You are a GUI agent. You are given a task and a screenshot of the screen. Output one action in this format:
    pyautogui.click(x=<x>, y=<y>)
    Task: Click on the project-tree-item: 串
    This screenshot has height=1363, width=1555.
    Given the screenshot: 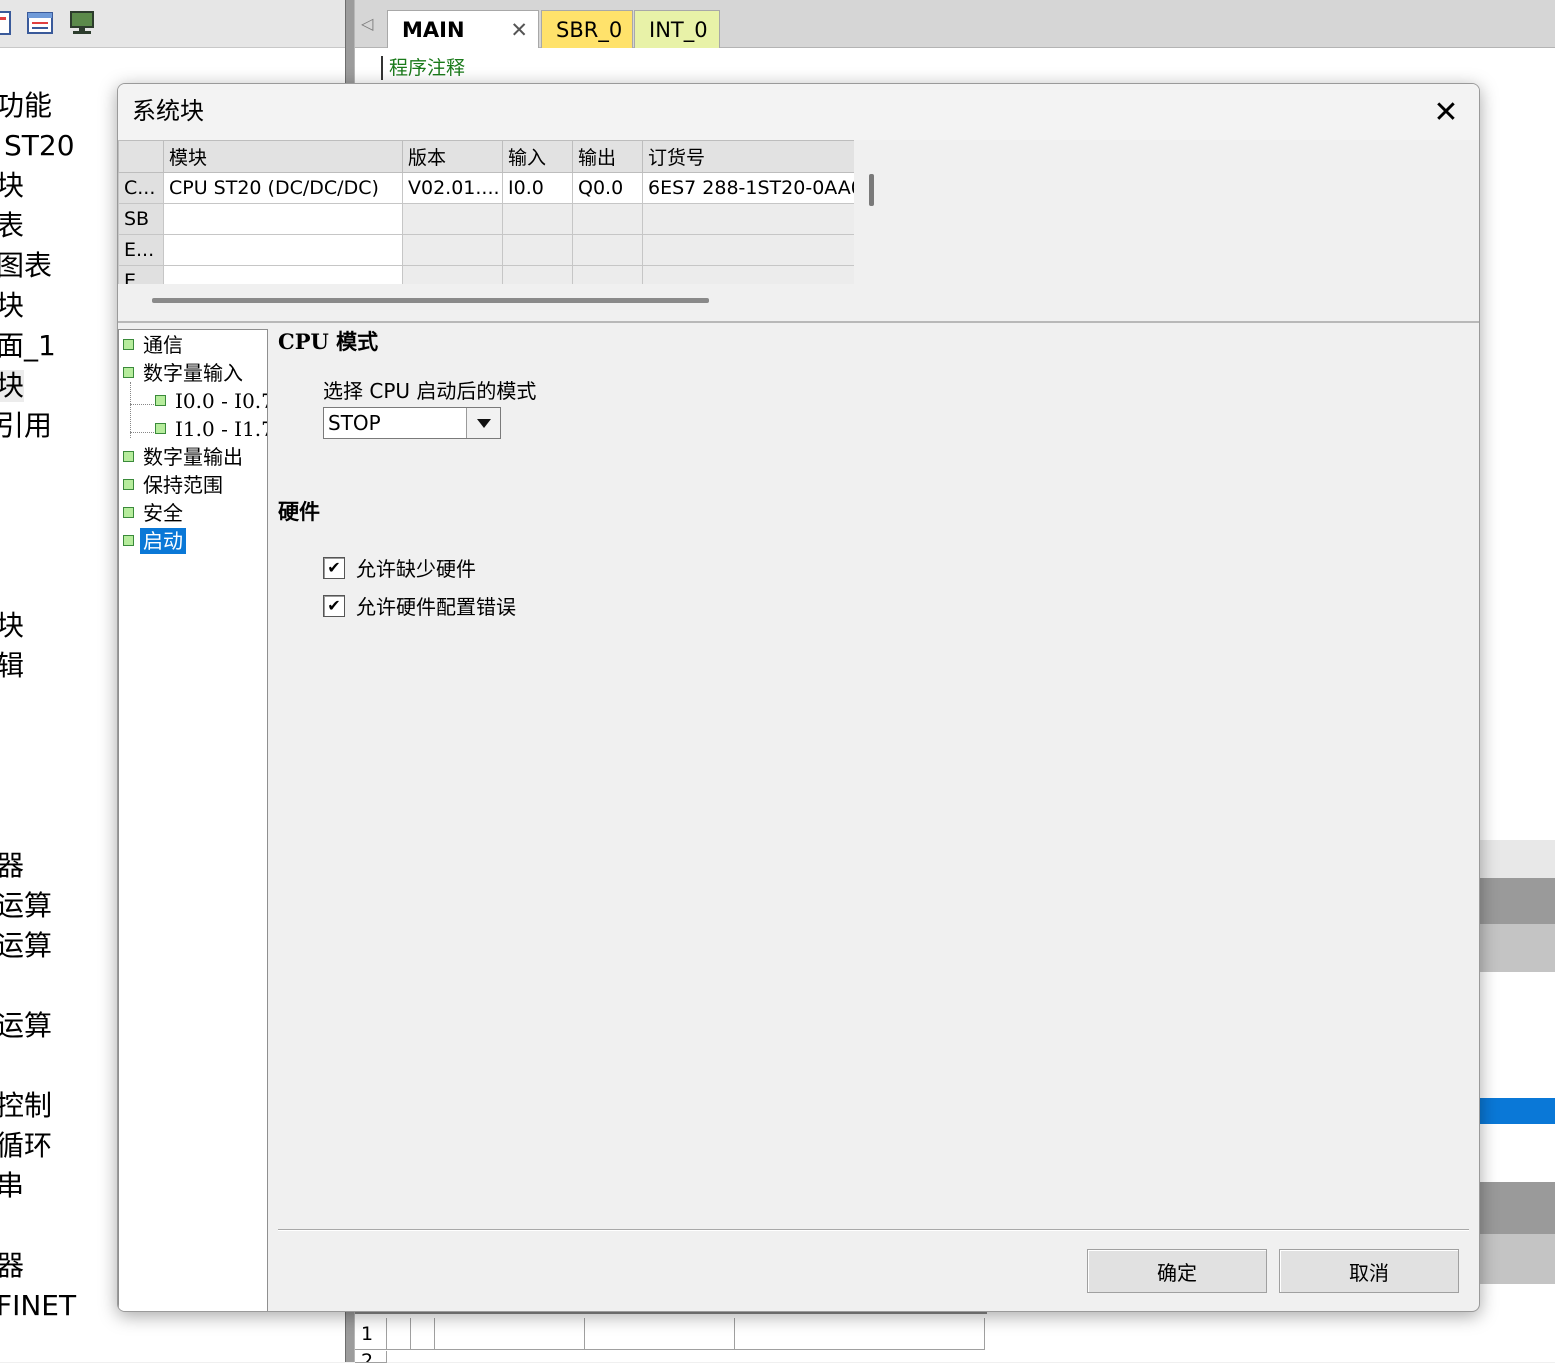 What is the action you would take?
    pyautogui.click(x=12, y=1186)
    